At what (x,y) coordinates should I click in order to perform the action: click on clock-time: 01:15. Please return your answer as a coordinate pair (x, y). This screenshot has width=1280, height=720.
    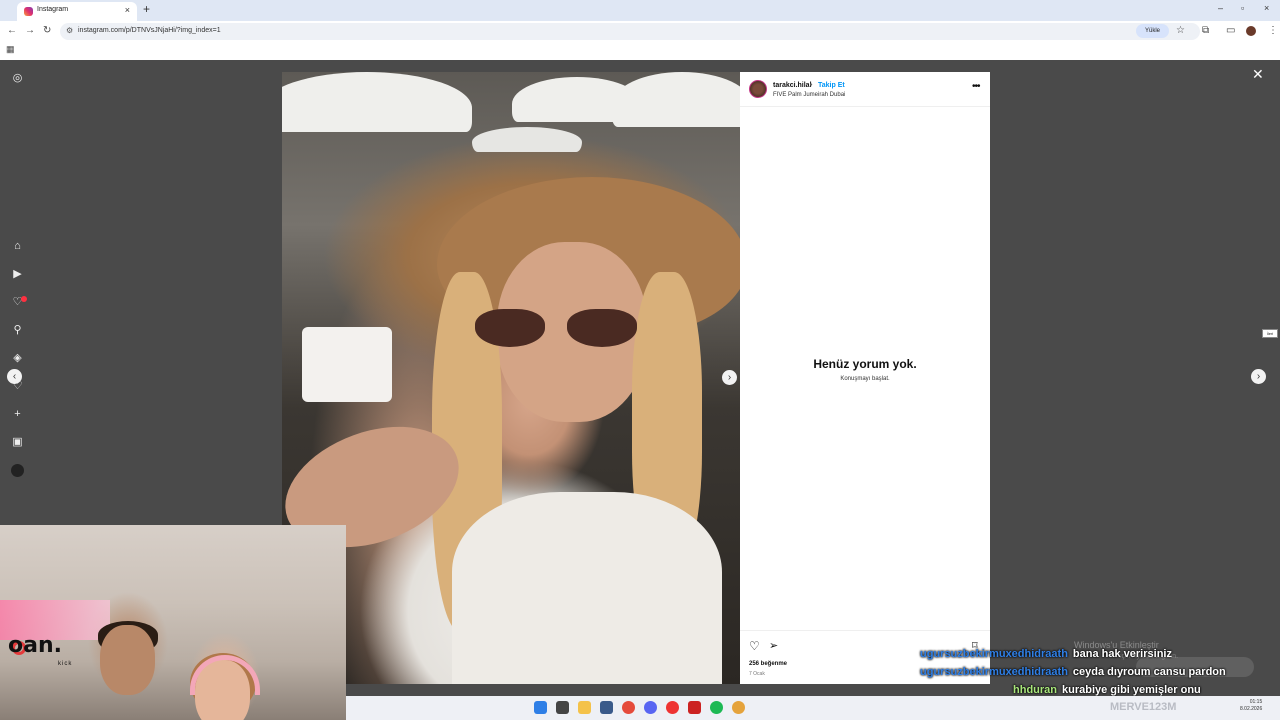
    Looking at the image, I should click on (1256, 702).